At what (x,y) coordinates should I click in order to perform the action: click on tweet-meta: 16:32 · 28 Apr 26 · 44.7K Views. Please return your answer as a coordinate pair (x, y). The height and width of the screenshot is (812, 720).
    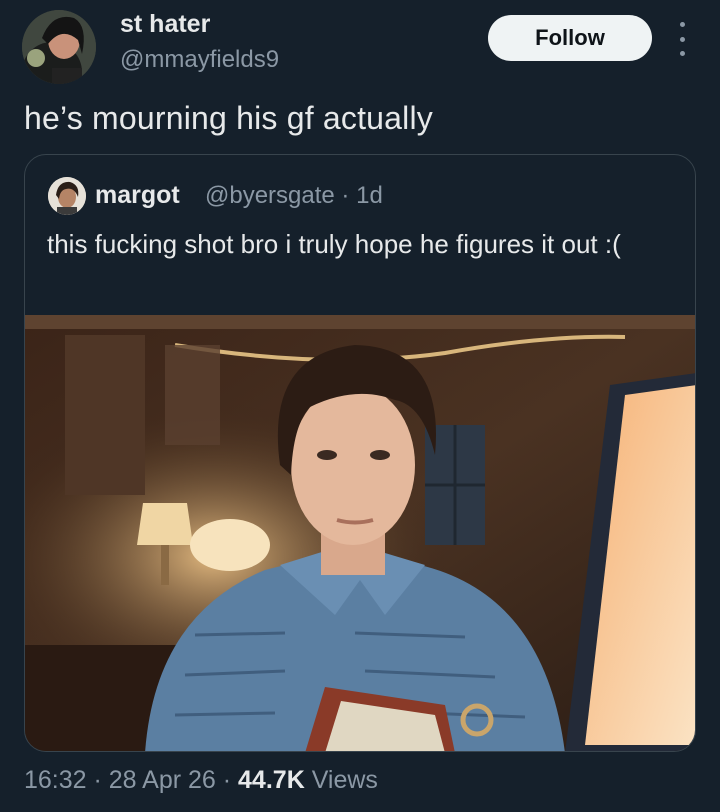
    Looking at the image, I should click on (201, 780).